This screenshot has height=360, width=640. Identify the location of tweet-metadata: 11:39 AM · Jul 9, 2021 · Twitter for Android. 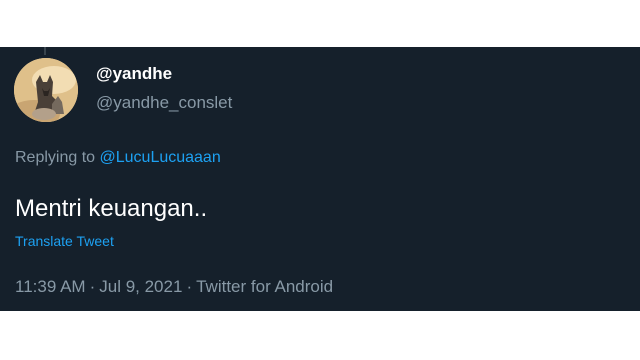
(174, 287).